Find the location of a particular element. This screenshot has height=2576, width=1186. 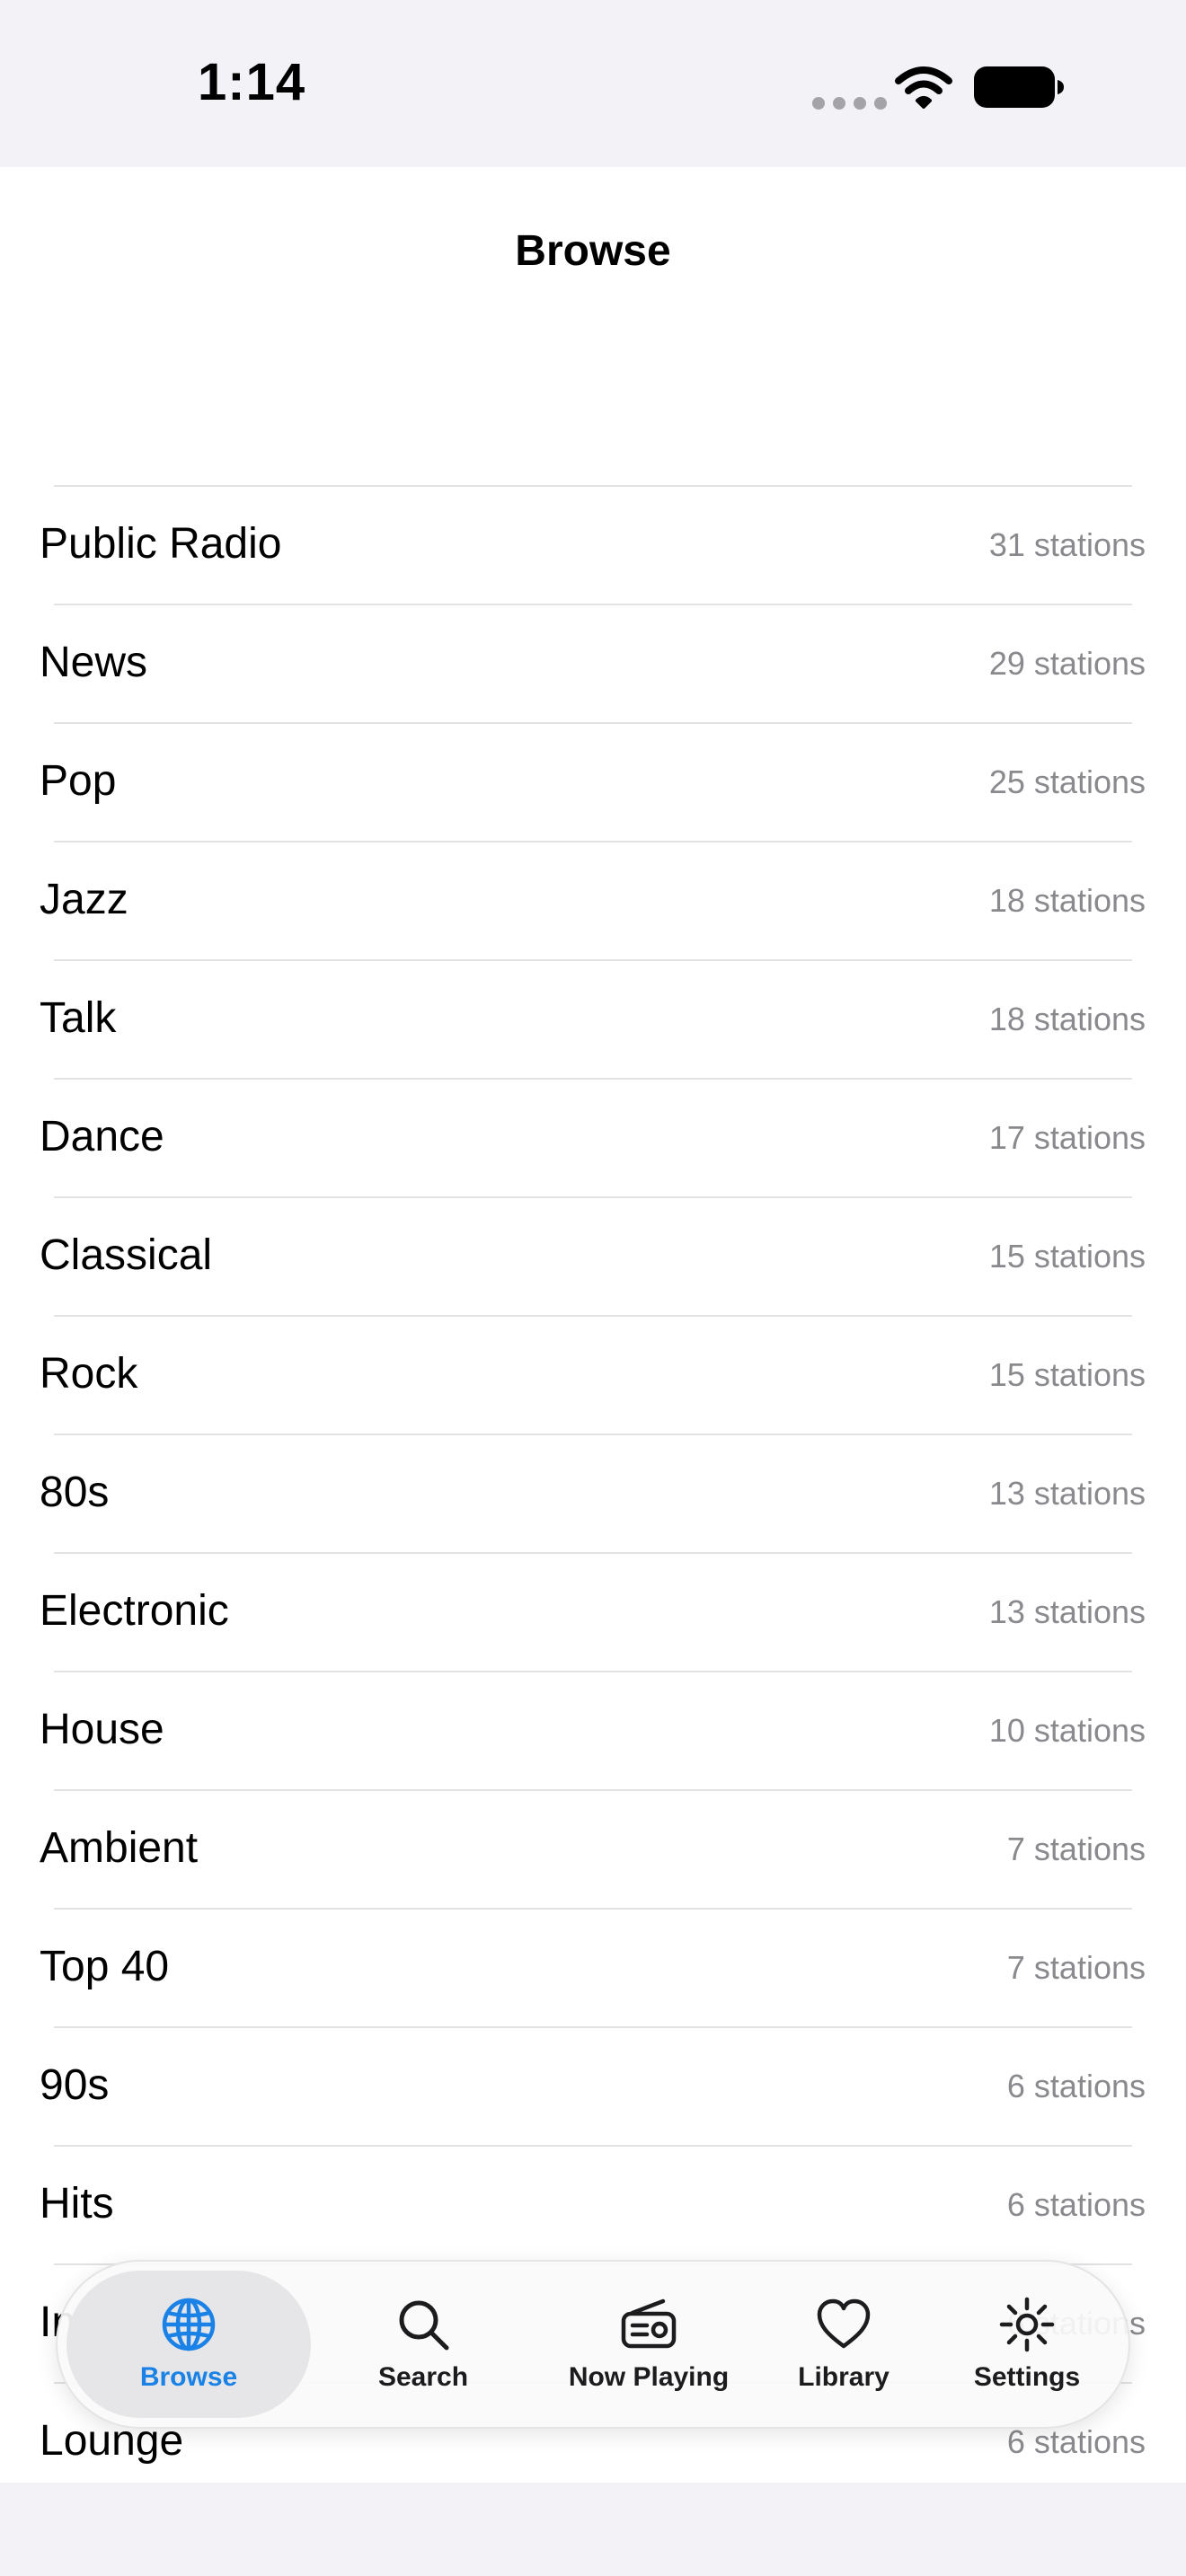

genre-name: House is located at coordinates (102, 1729).